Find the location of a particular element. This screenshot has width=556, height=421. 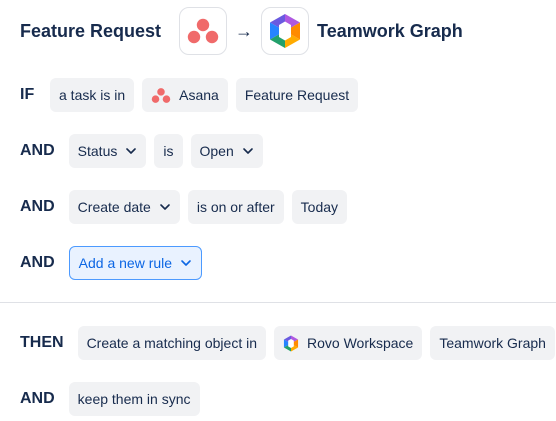

if-row: IF a task is in Asana Feature Request is located at coordinates (193, 95).